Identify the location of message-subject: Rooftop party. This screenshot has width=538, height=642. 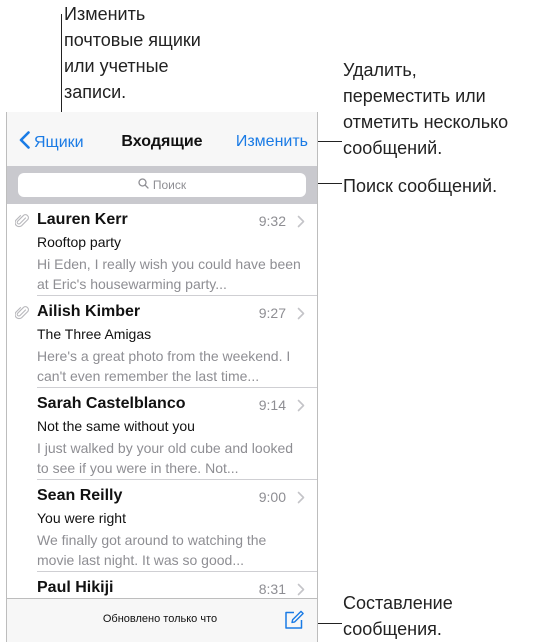
(79, 242).